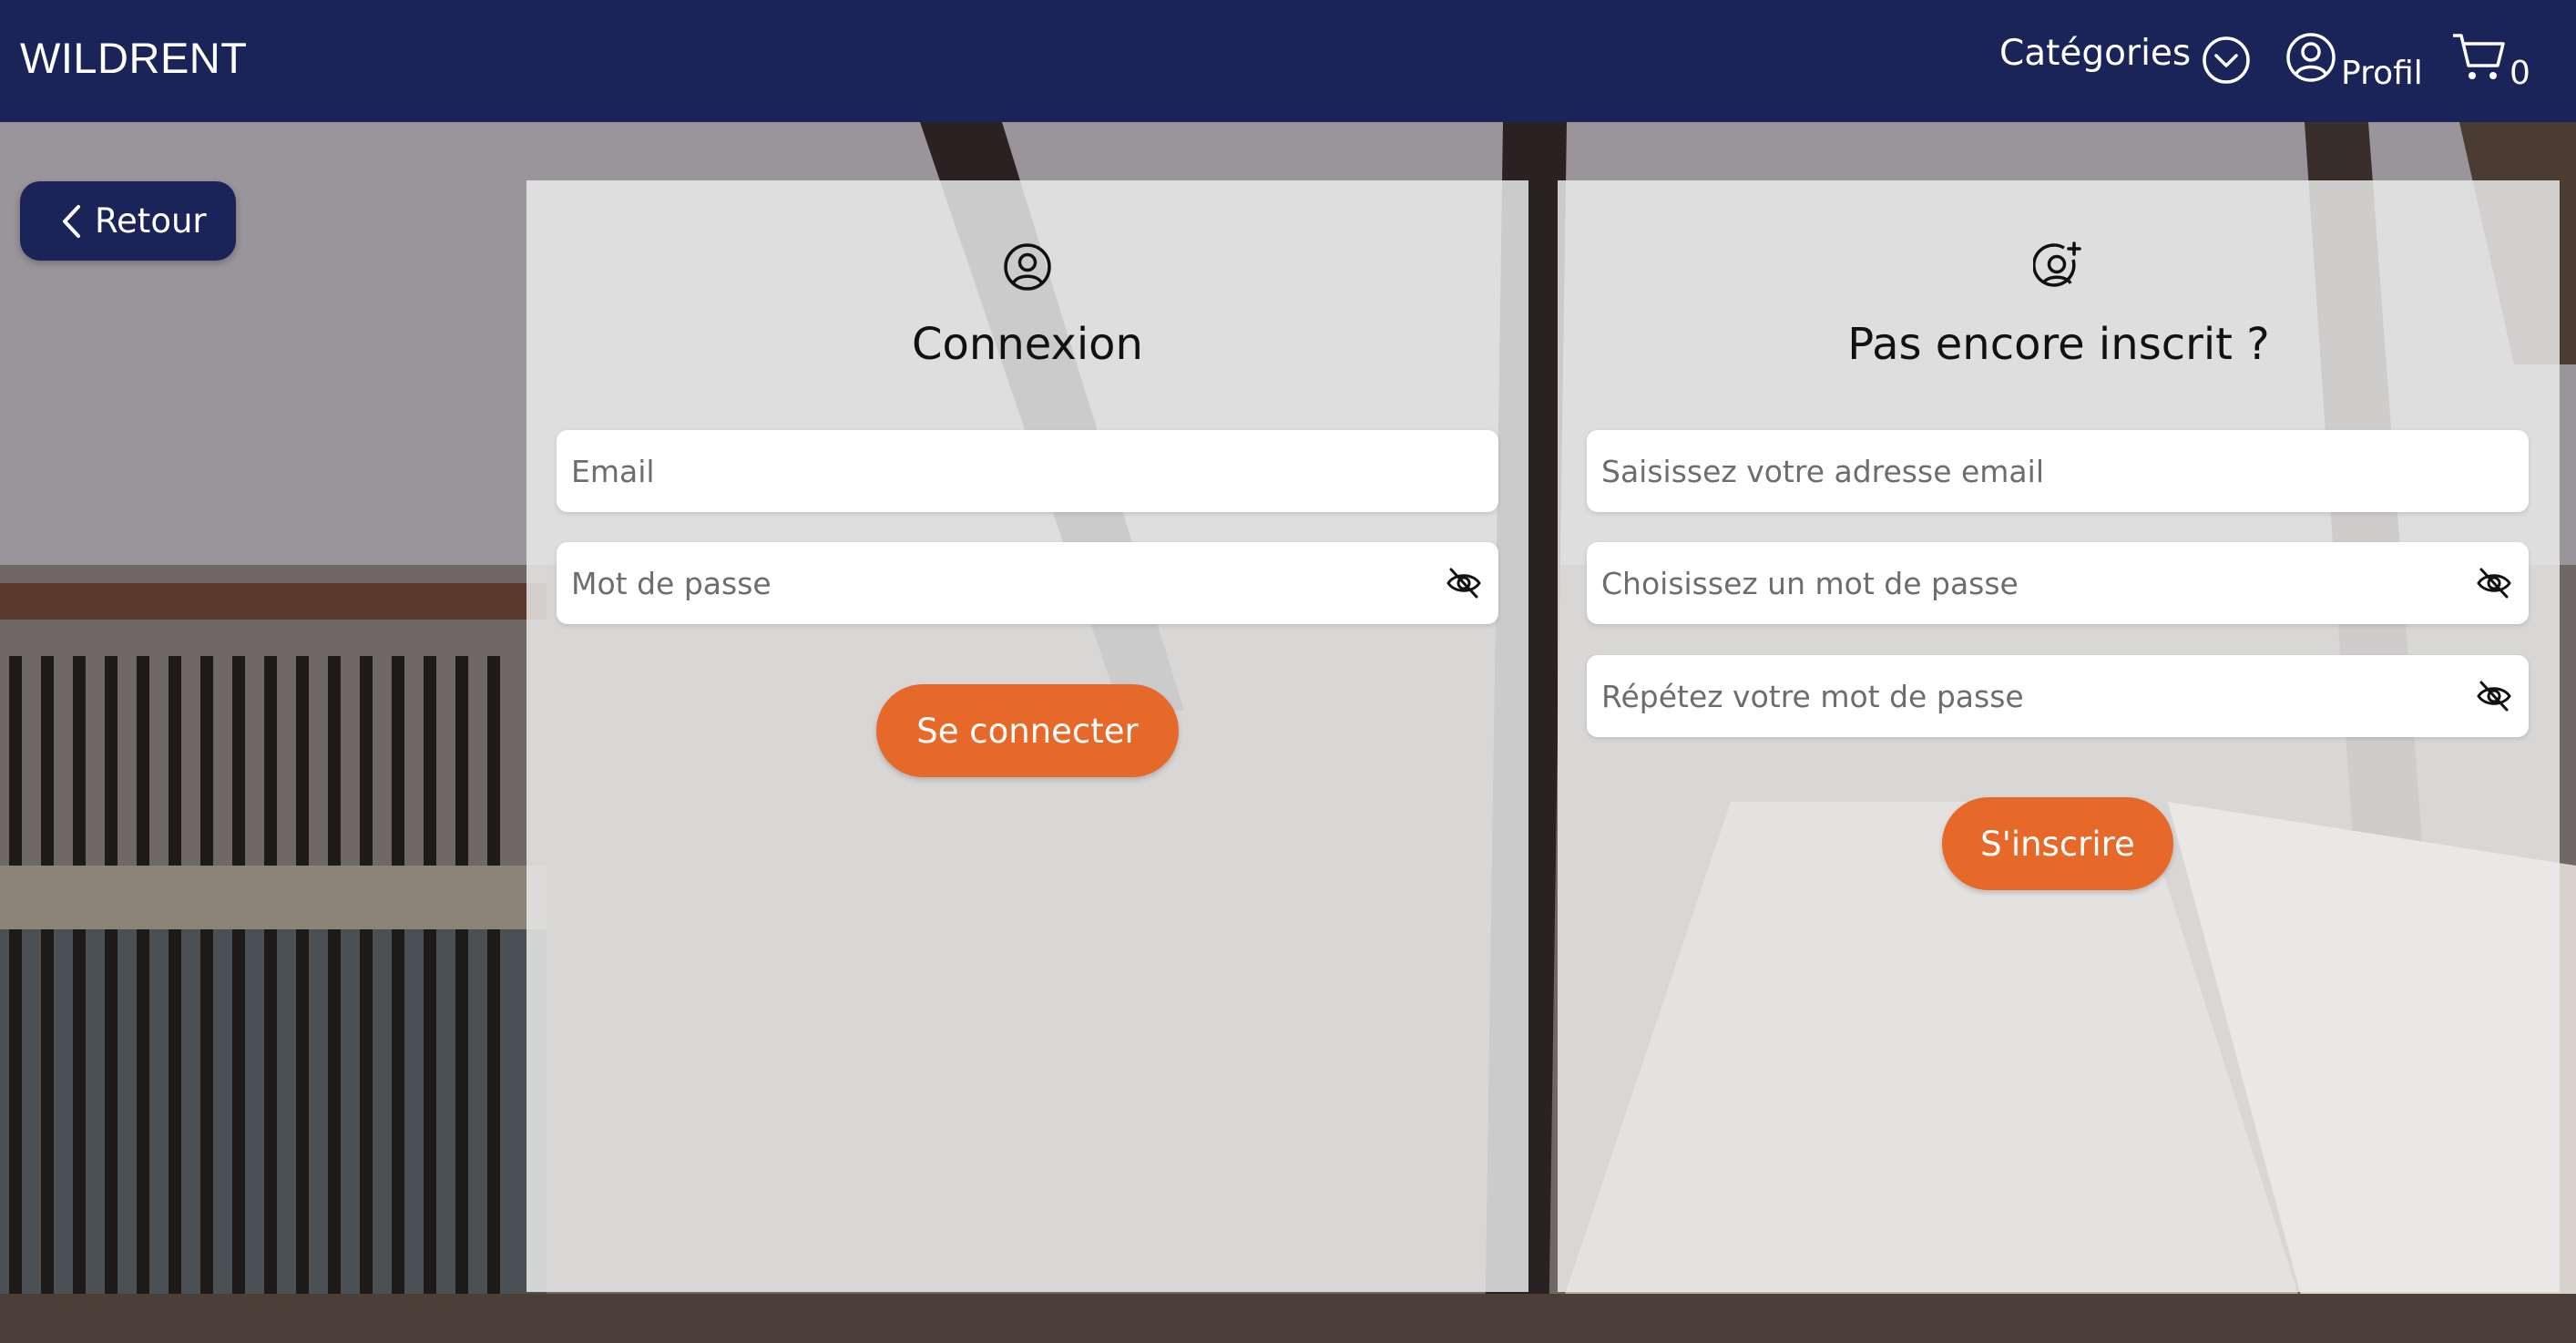  What do you see at coordinates (974, 471) in the screenshot?
I see `login-email-input` at bounding box center [974, 471].